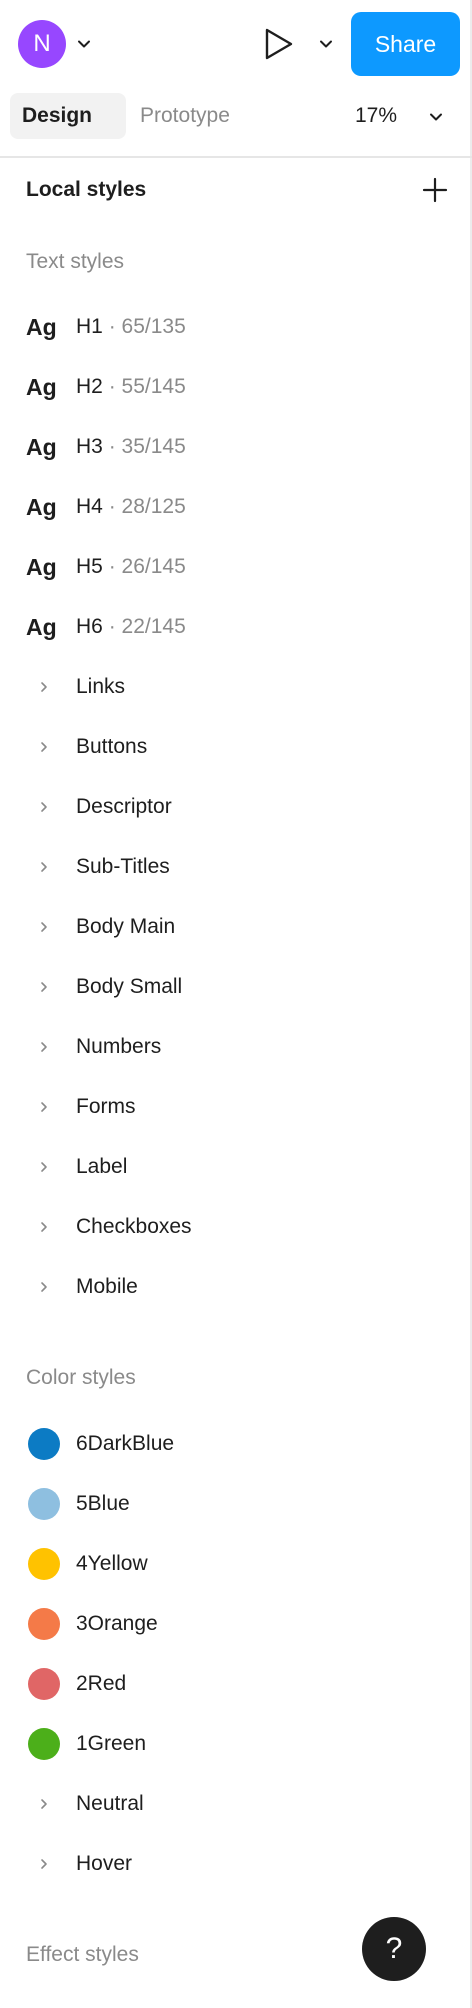 The width and height of the screenshot is (472, 2008). I want to click on text-style-name: H2 · 55/145, so click(131, 386).